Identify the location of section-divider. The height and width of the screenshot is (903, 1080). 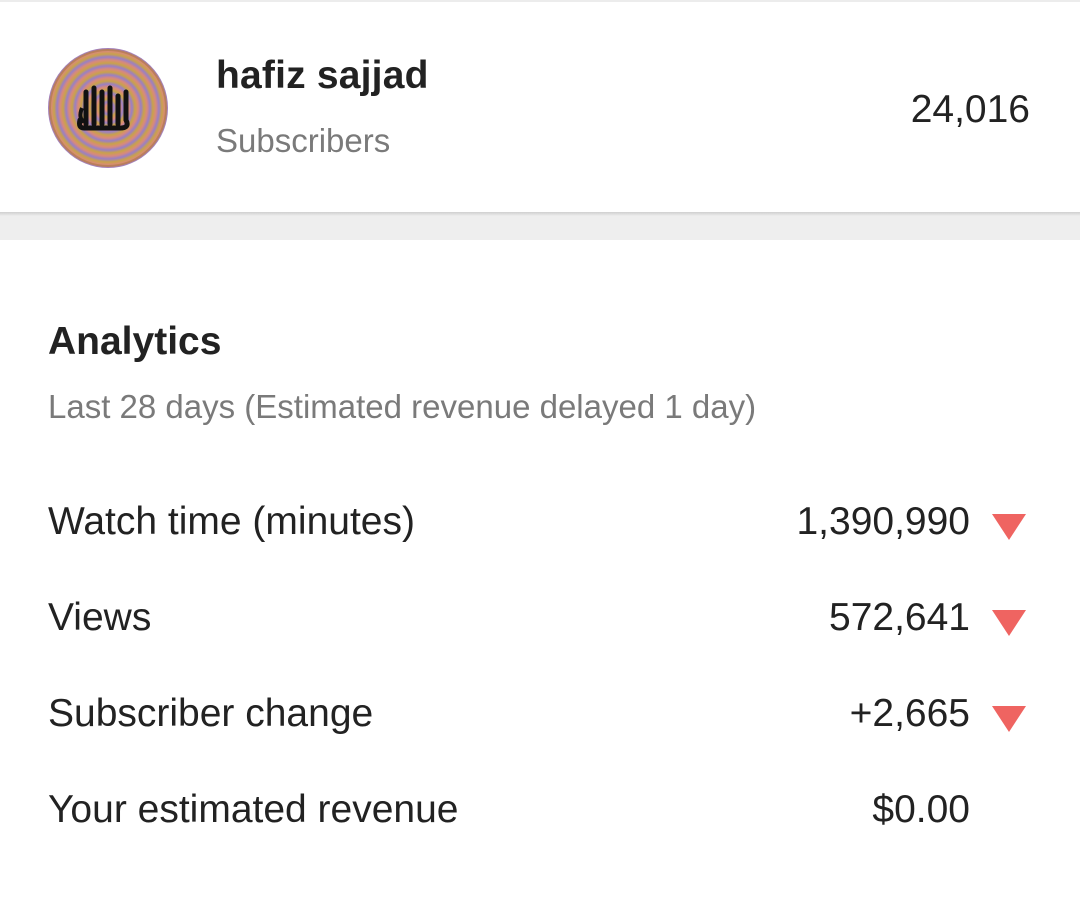
(540, 226).